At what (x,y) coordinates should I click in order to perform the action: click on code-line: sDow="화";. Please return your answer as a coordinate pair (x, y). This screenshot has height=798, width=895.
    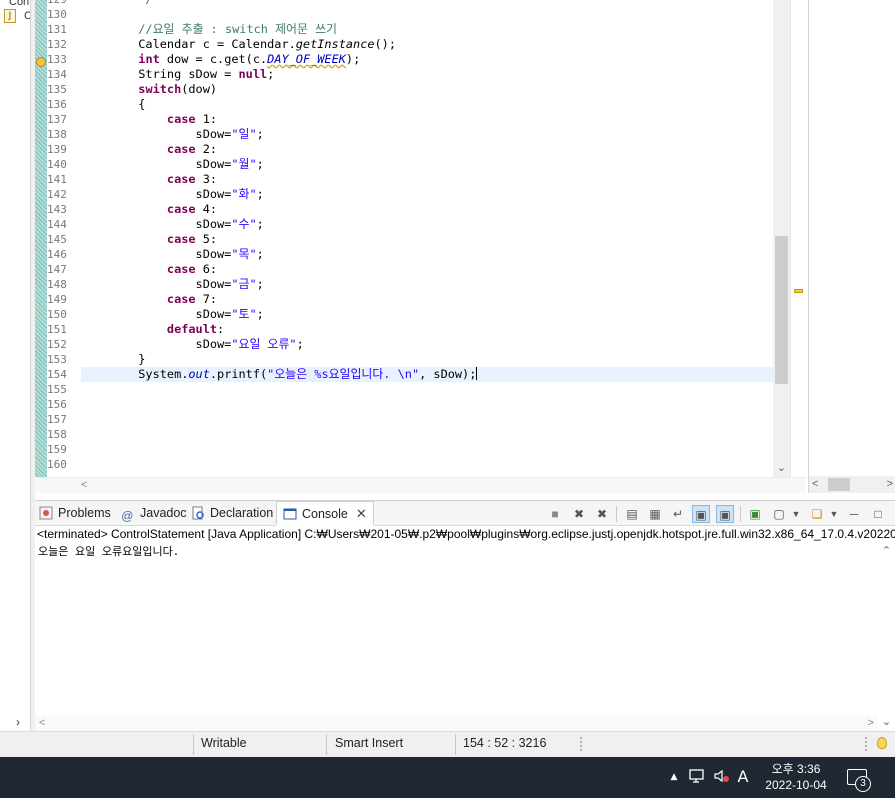
    Looking at the image, I should click on (172, 194).